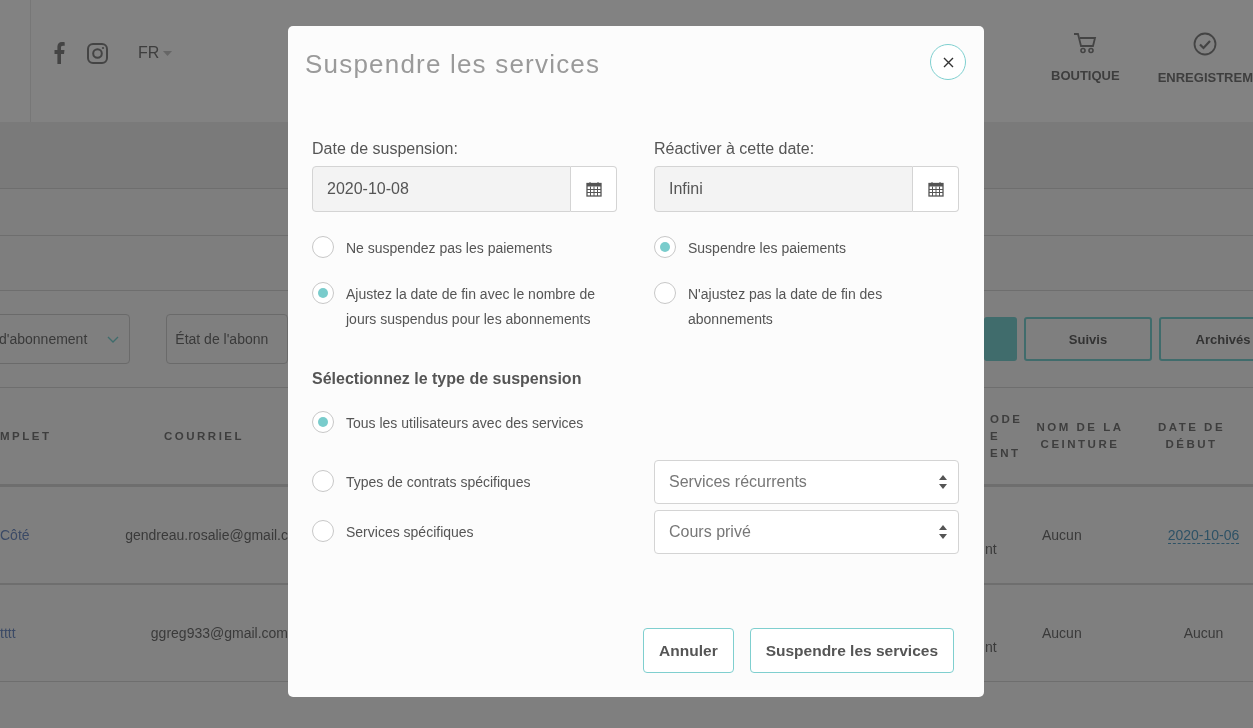 The width and height of the screenshot is (1253, 728). Describe the element at coordinates (806, 482) in the screenshot. I see `dropdown-select: Services récurrents` at that location.